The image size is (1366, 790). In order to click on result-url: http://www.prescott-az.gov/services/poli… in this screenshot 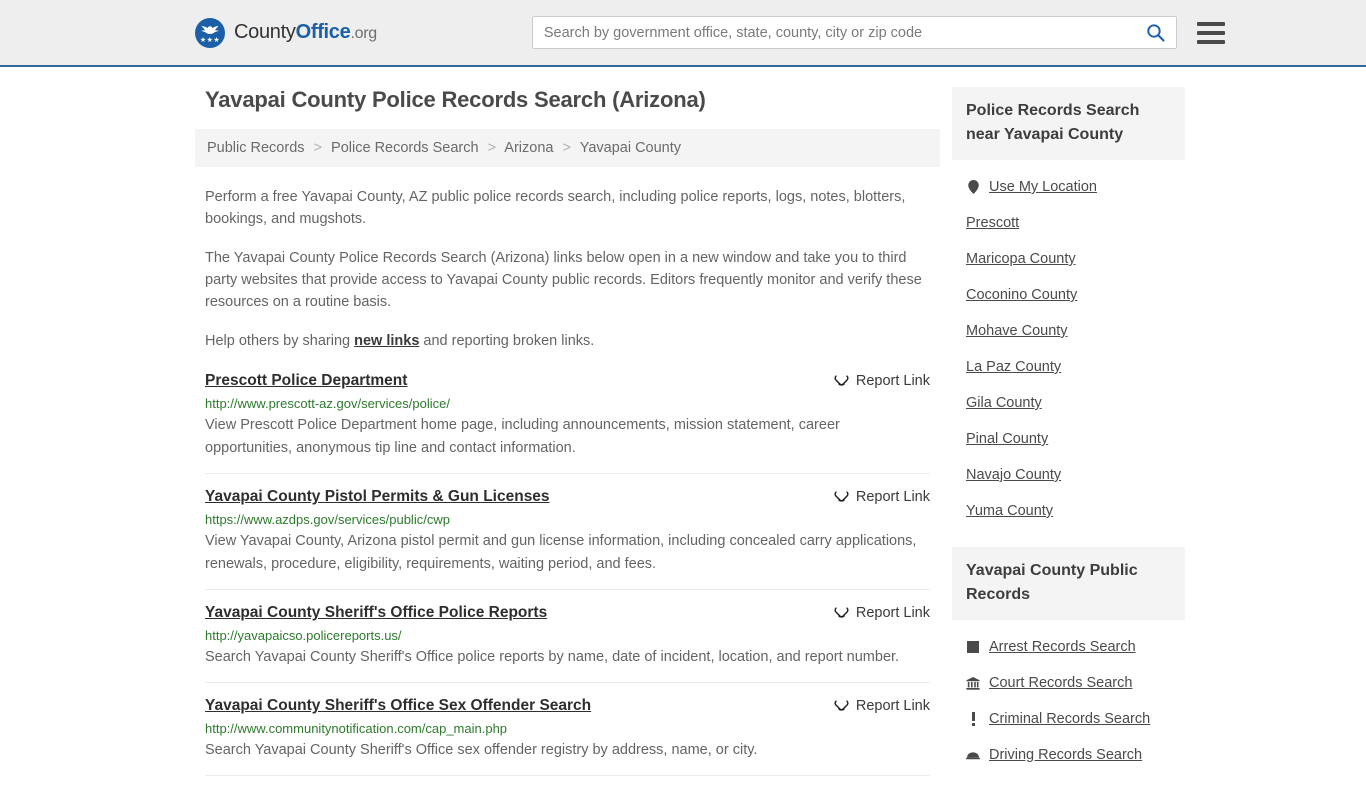, I will do `click(567, 403)`.